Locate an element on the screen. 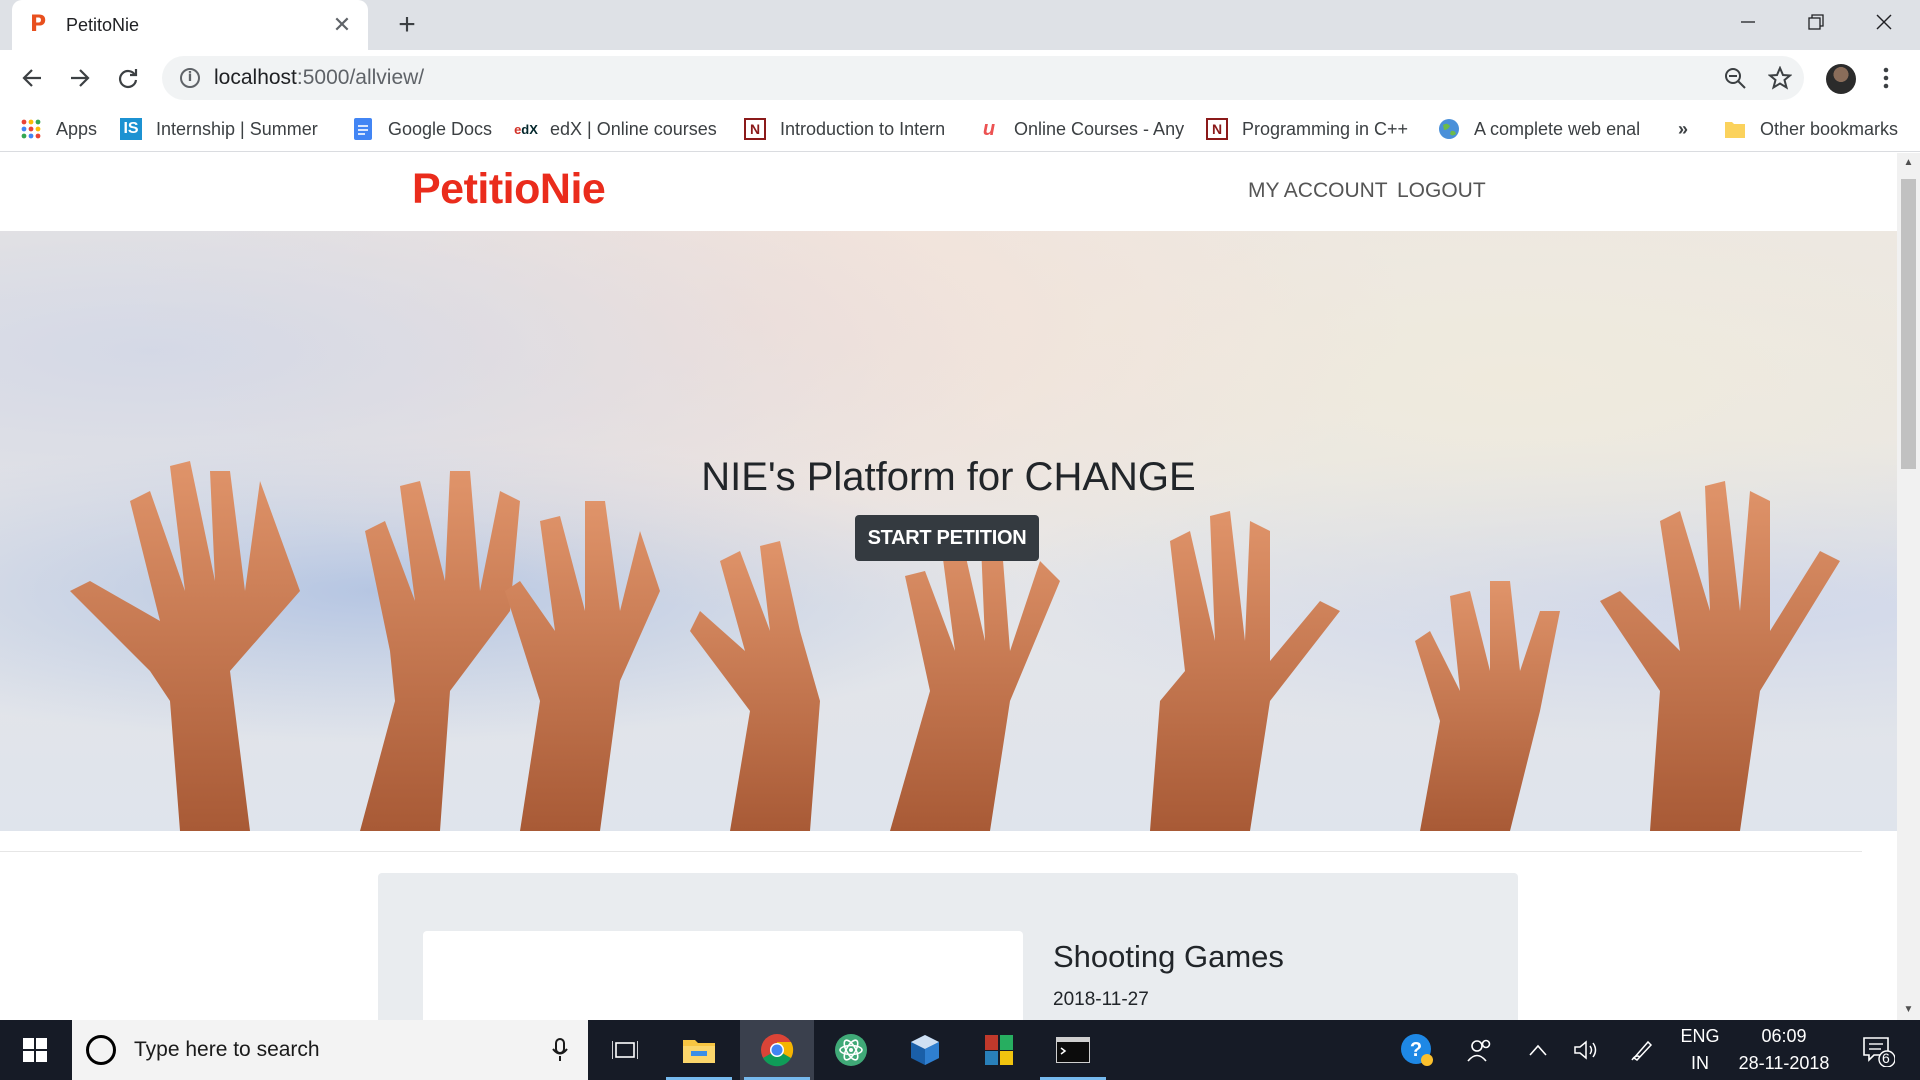 Image resolution: width=1920 pixels, height=1080 pixels. hero-title: NIE's Platform for CHANGE is located at coordinates (948, 477).